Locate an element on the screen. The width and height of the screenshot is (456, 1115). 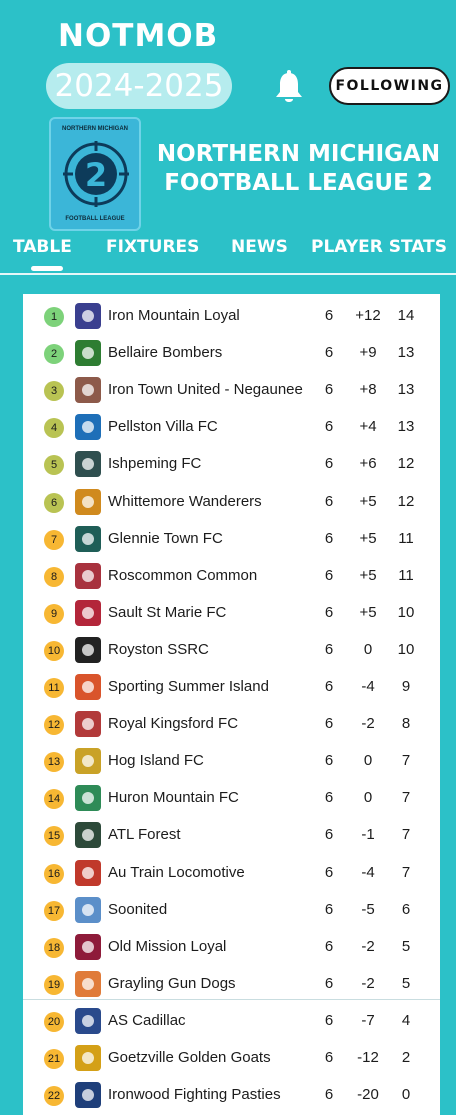
table-row: 5 Ishpeming FC 6 +6 12 is located at coordinates (231, 463).